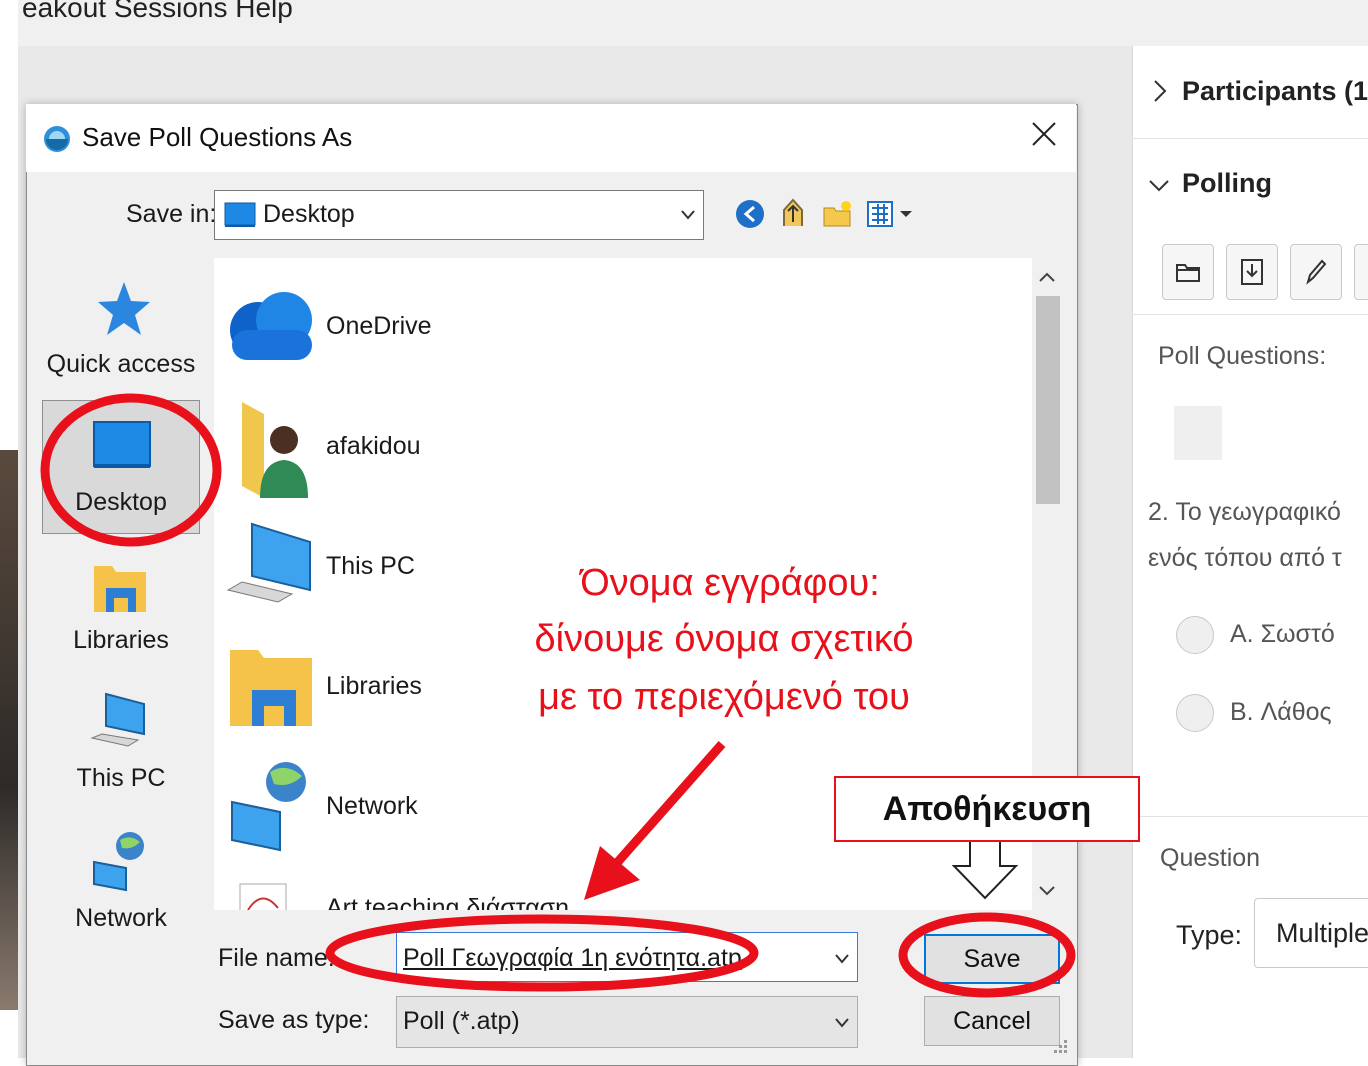 This screenshot has height=1066, width=1368. Describe the element at coordinates (669, 804) in the screenshot. I see `red-arrow-line` at that location.